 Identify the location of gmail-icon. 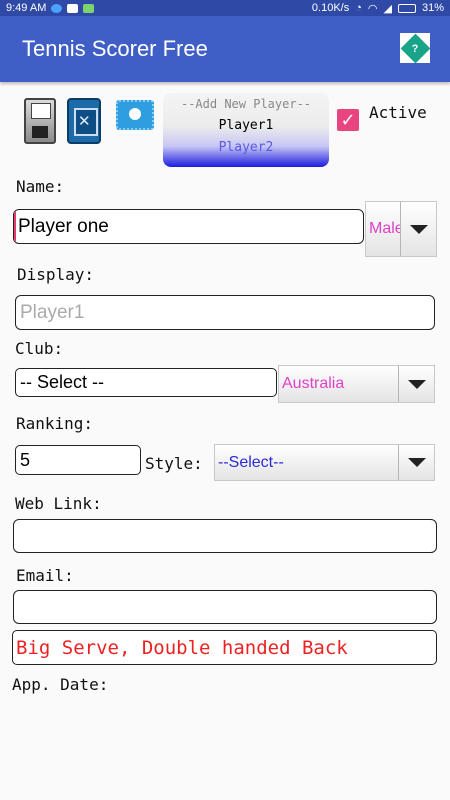
(73, 8).